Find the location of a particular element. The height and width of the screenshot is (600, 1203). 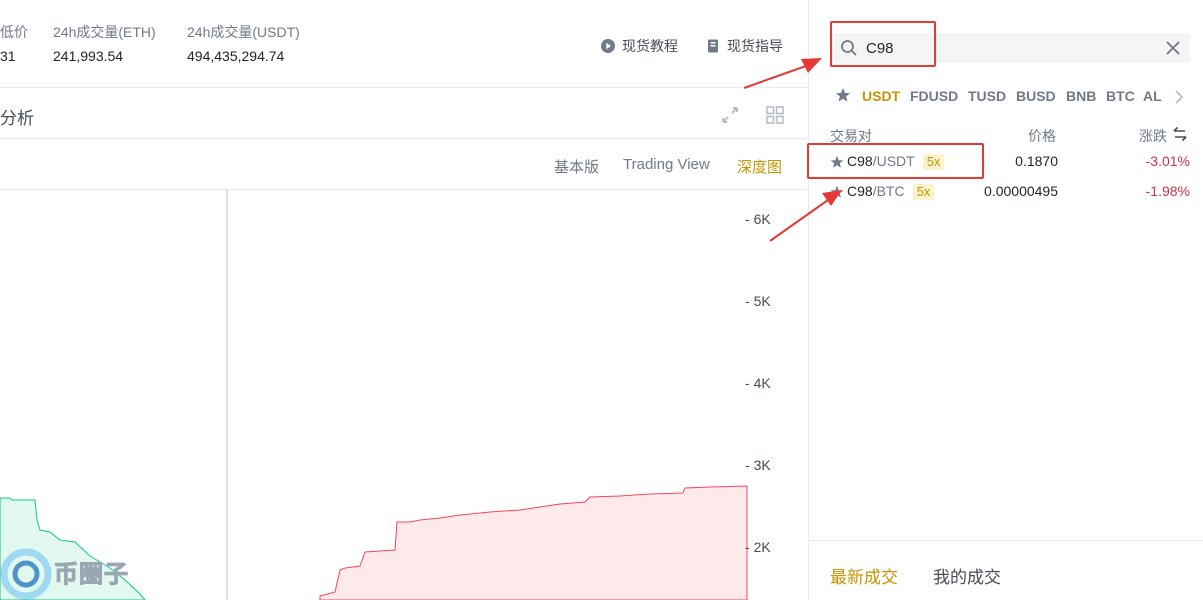

book-icon is located at coordinates (713, 46).